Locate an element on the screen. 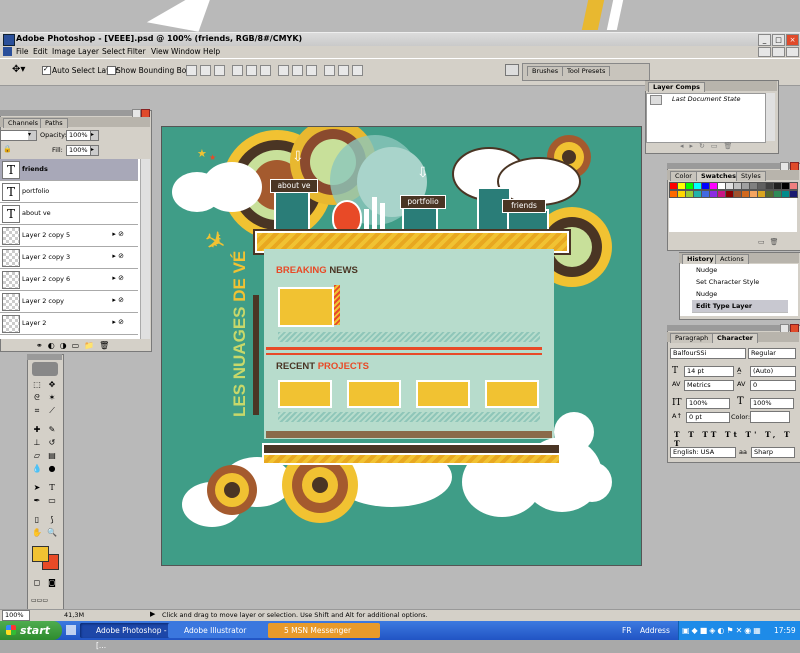 The width and height of the screenshot is (800, 653). layer-row: Layer 2 copy 5 ▸ ⊘ is located at coordinates (69, 236).